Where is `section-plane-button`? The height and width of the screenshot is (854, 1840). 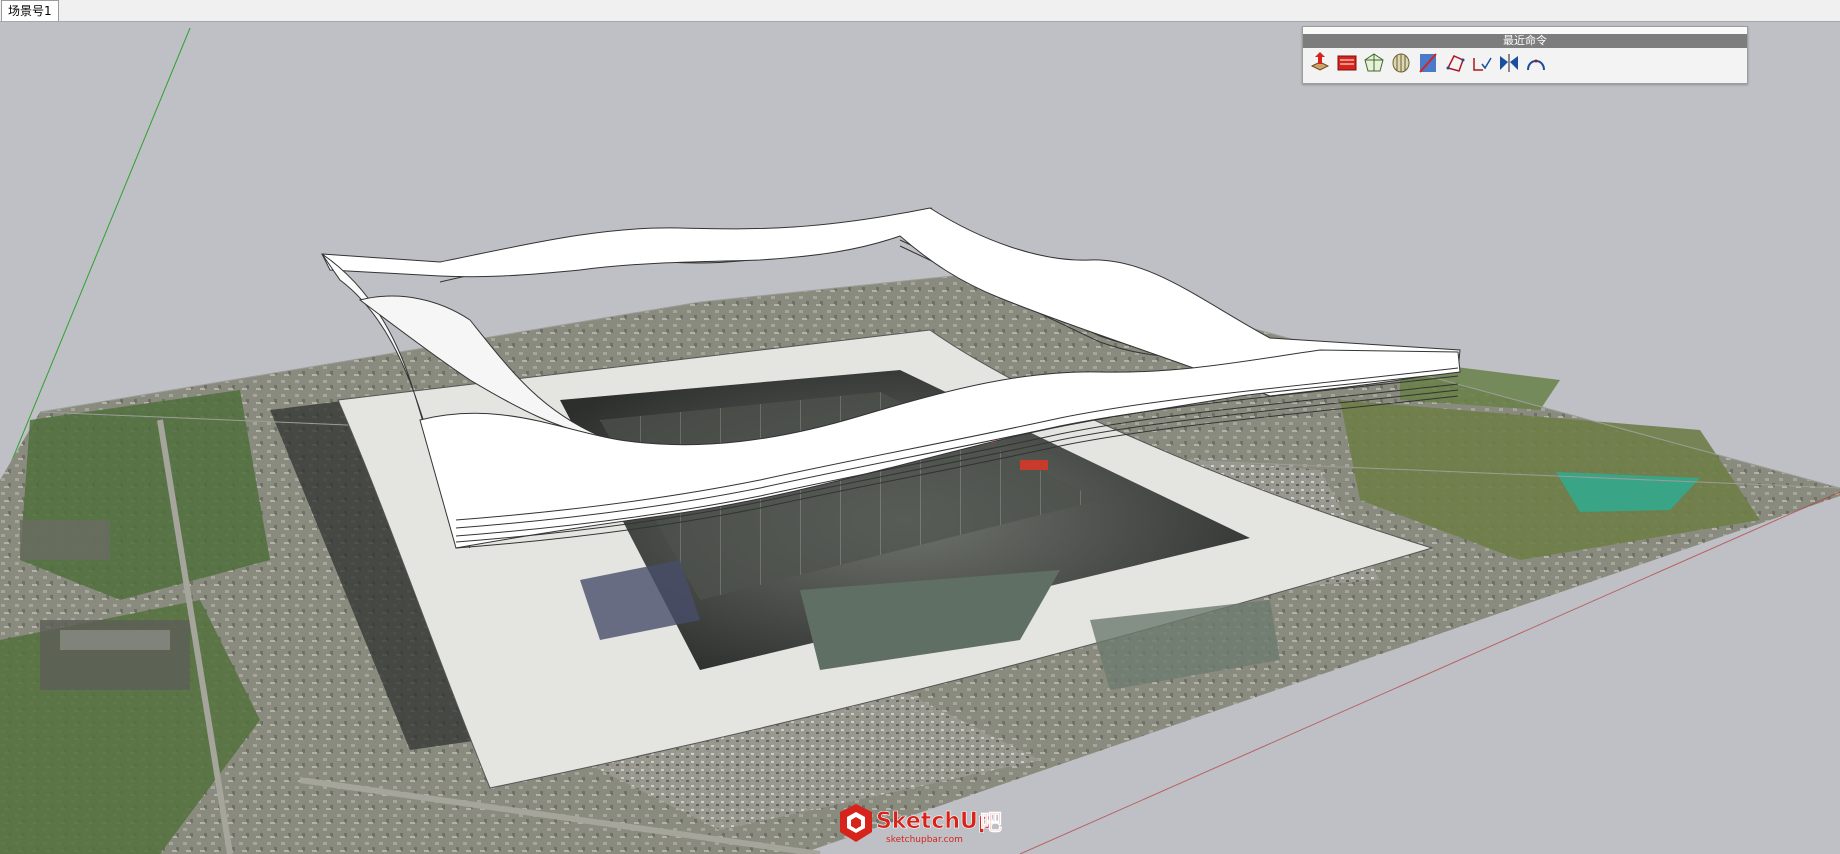
section-plane-button is located at coordinates (1427, 63).